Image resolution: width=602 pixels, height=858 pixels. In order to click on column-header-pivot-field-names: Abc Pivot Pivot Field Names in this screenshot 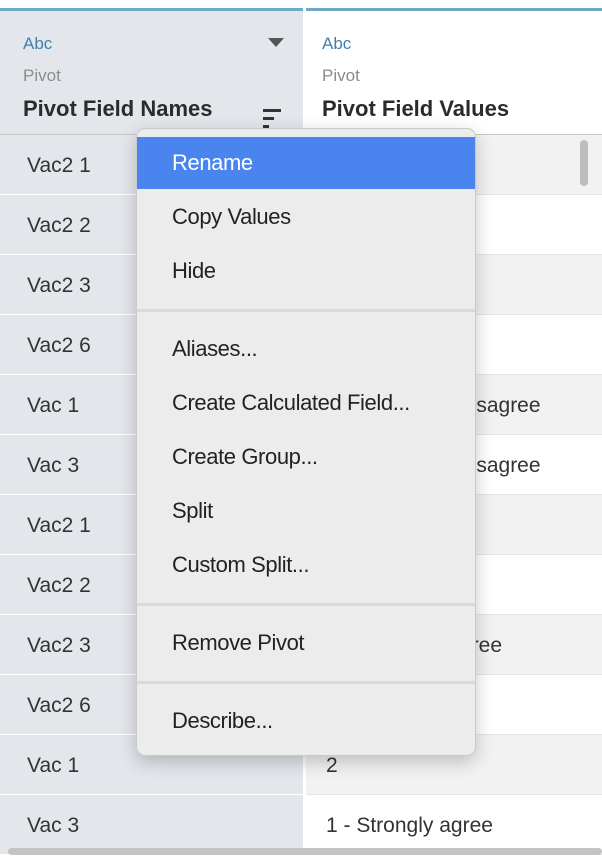, I will do `click(151, 73)`.